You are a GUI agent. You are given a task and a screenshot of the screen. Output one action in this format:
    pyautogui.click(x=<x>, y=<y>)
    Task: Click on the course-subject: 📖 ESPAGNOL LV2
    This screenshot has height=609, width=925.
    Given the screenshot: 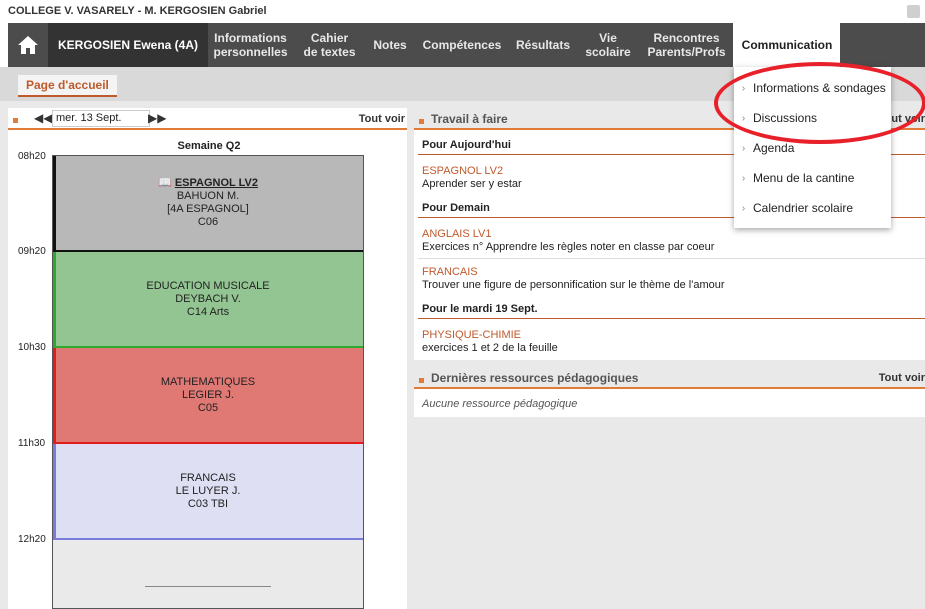 What is the action you would take?
    pyautogui.click(x=208, y=183)
    